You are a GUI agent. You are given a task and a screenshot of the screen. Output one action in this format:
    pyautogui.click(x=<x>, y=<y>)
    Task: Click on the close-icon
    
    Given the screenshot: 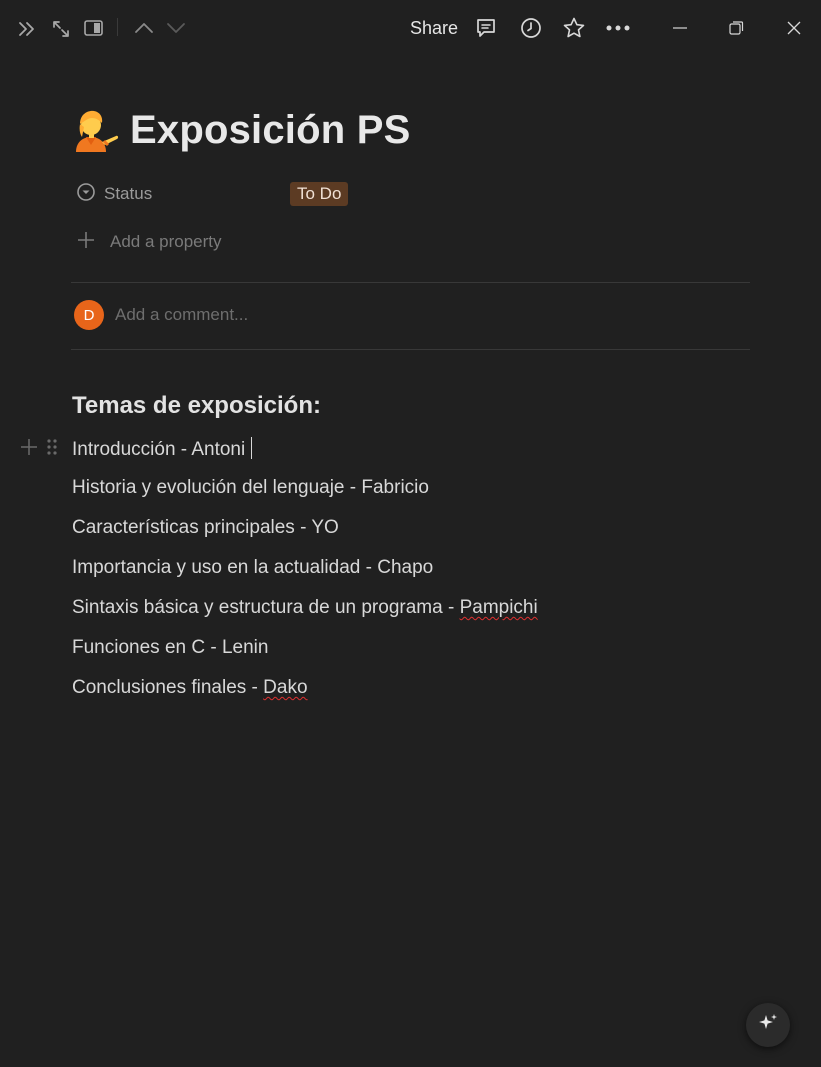 What is the action you would take?
    pyautogui.click(x=794, y=28)
    